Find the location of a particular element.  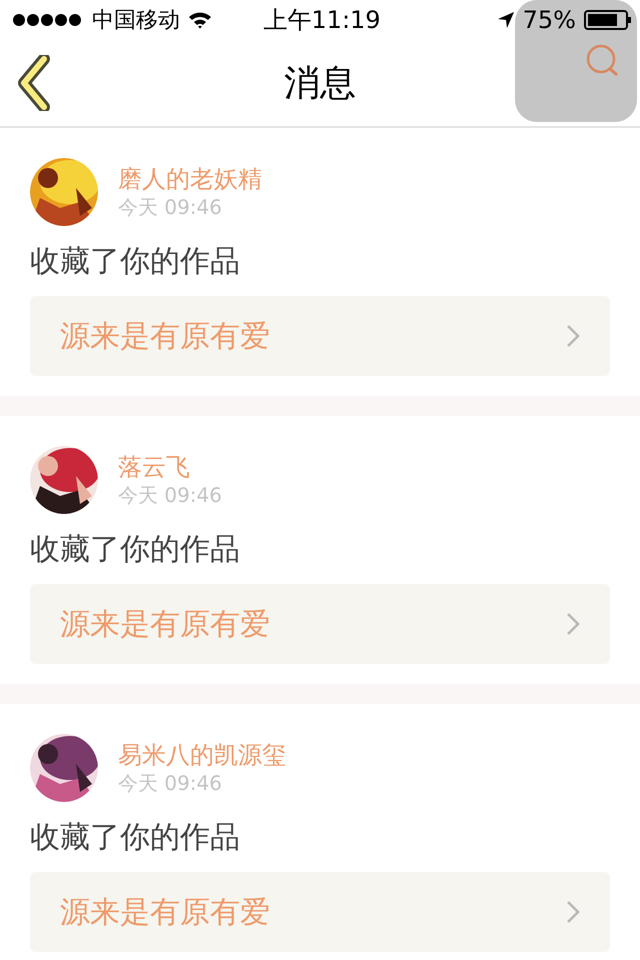

status-time: 上午11:19 is located at coordinates (322, 20).